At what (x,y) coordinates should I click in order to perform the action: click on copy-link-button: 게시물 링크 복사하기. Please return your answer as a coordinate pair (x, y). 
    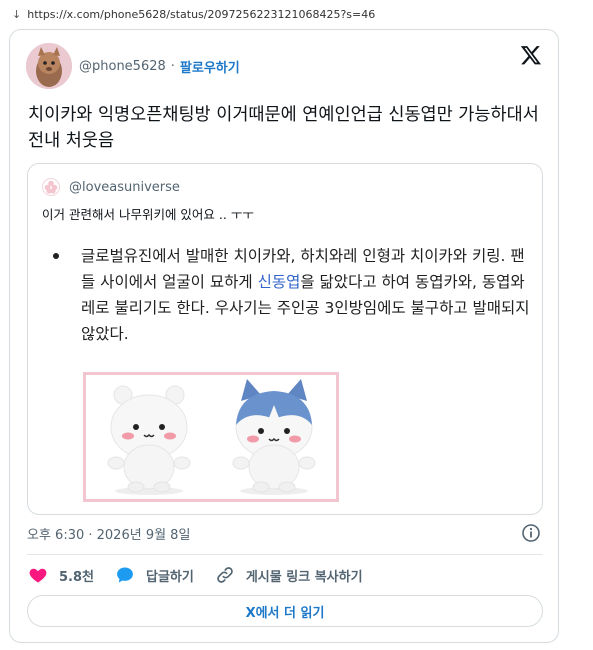
    Looking at the image, I should click on (289, 575).